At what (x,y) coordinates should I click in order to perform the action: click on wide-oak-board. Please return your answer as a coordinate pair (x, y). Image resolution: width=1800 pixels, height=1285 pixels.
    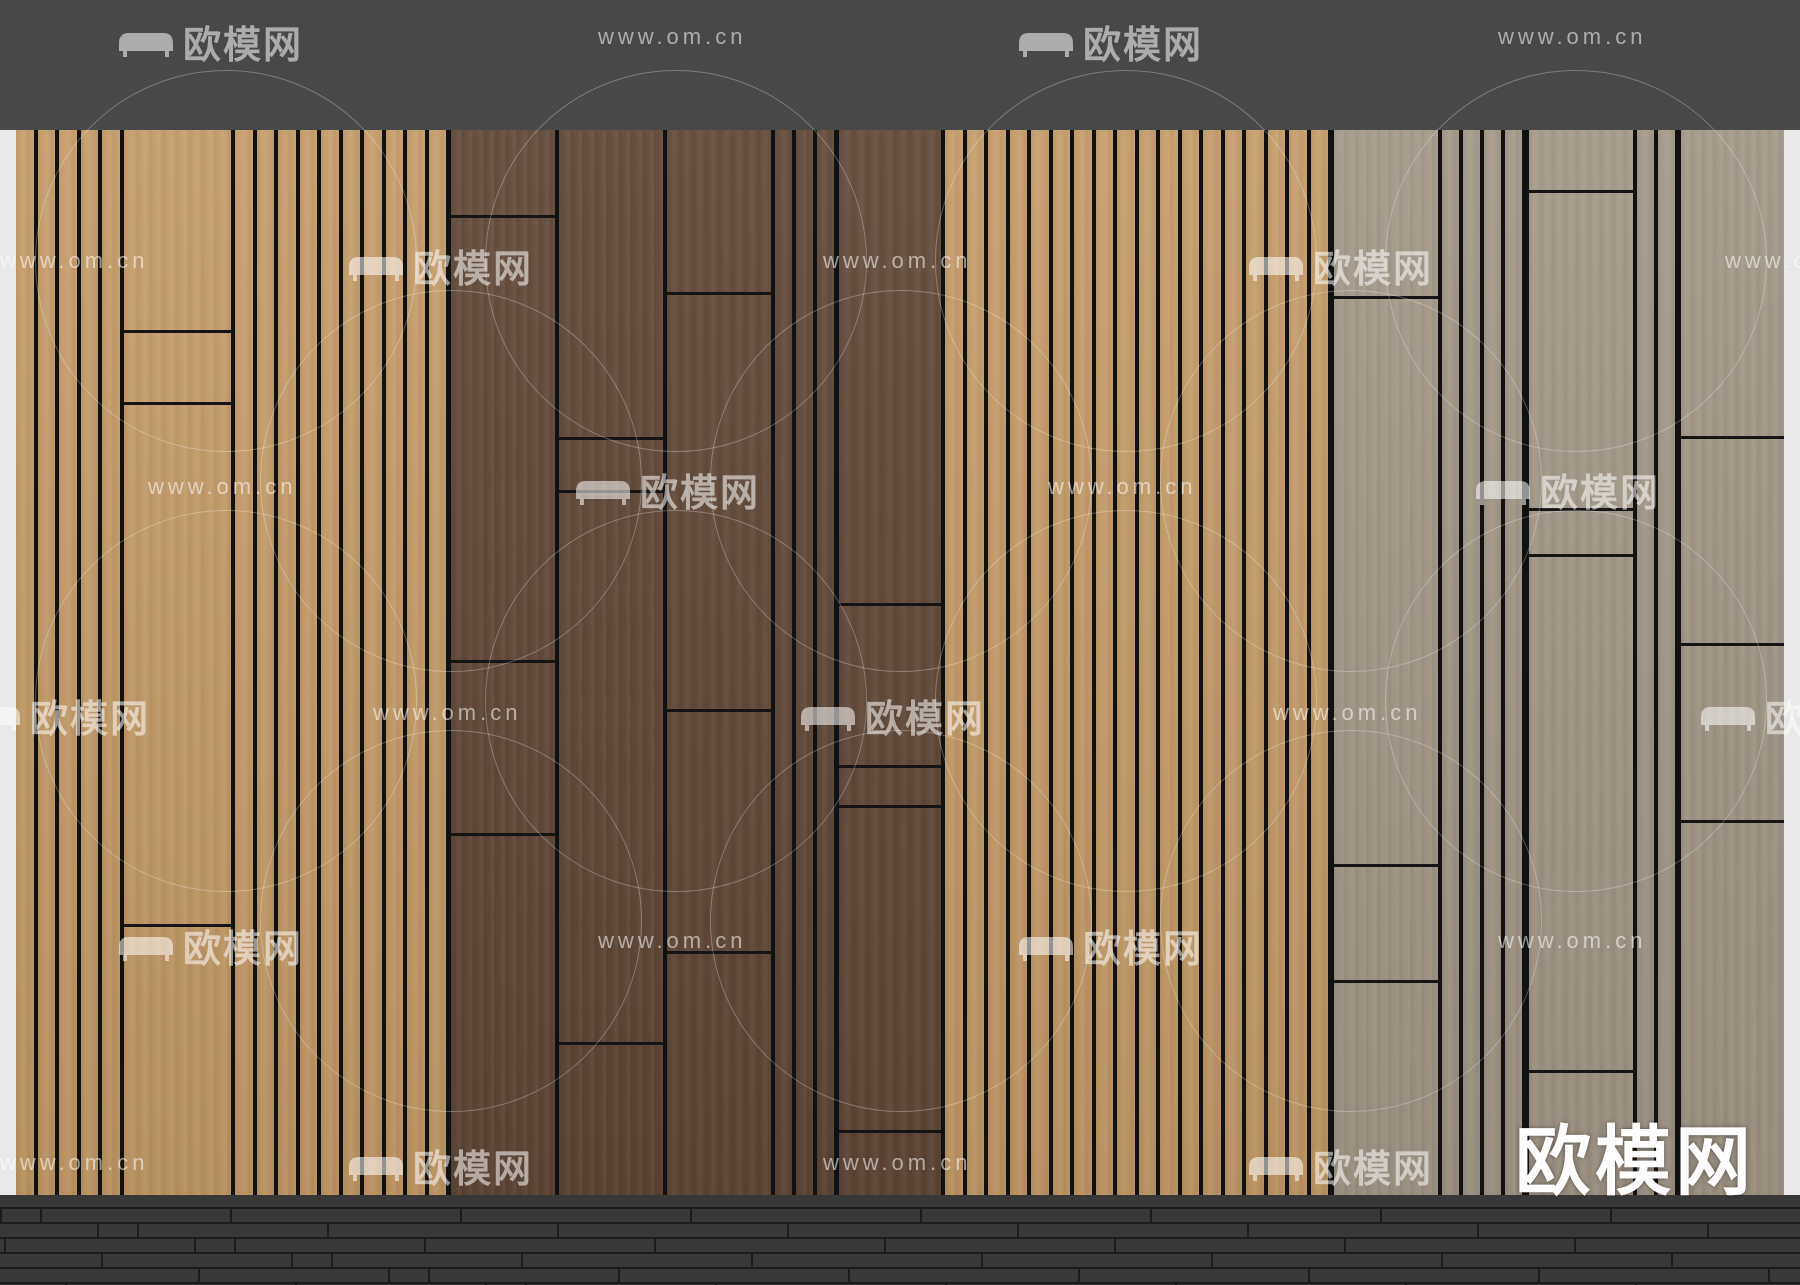
    Looking at the image, I should click on (177, 662).